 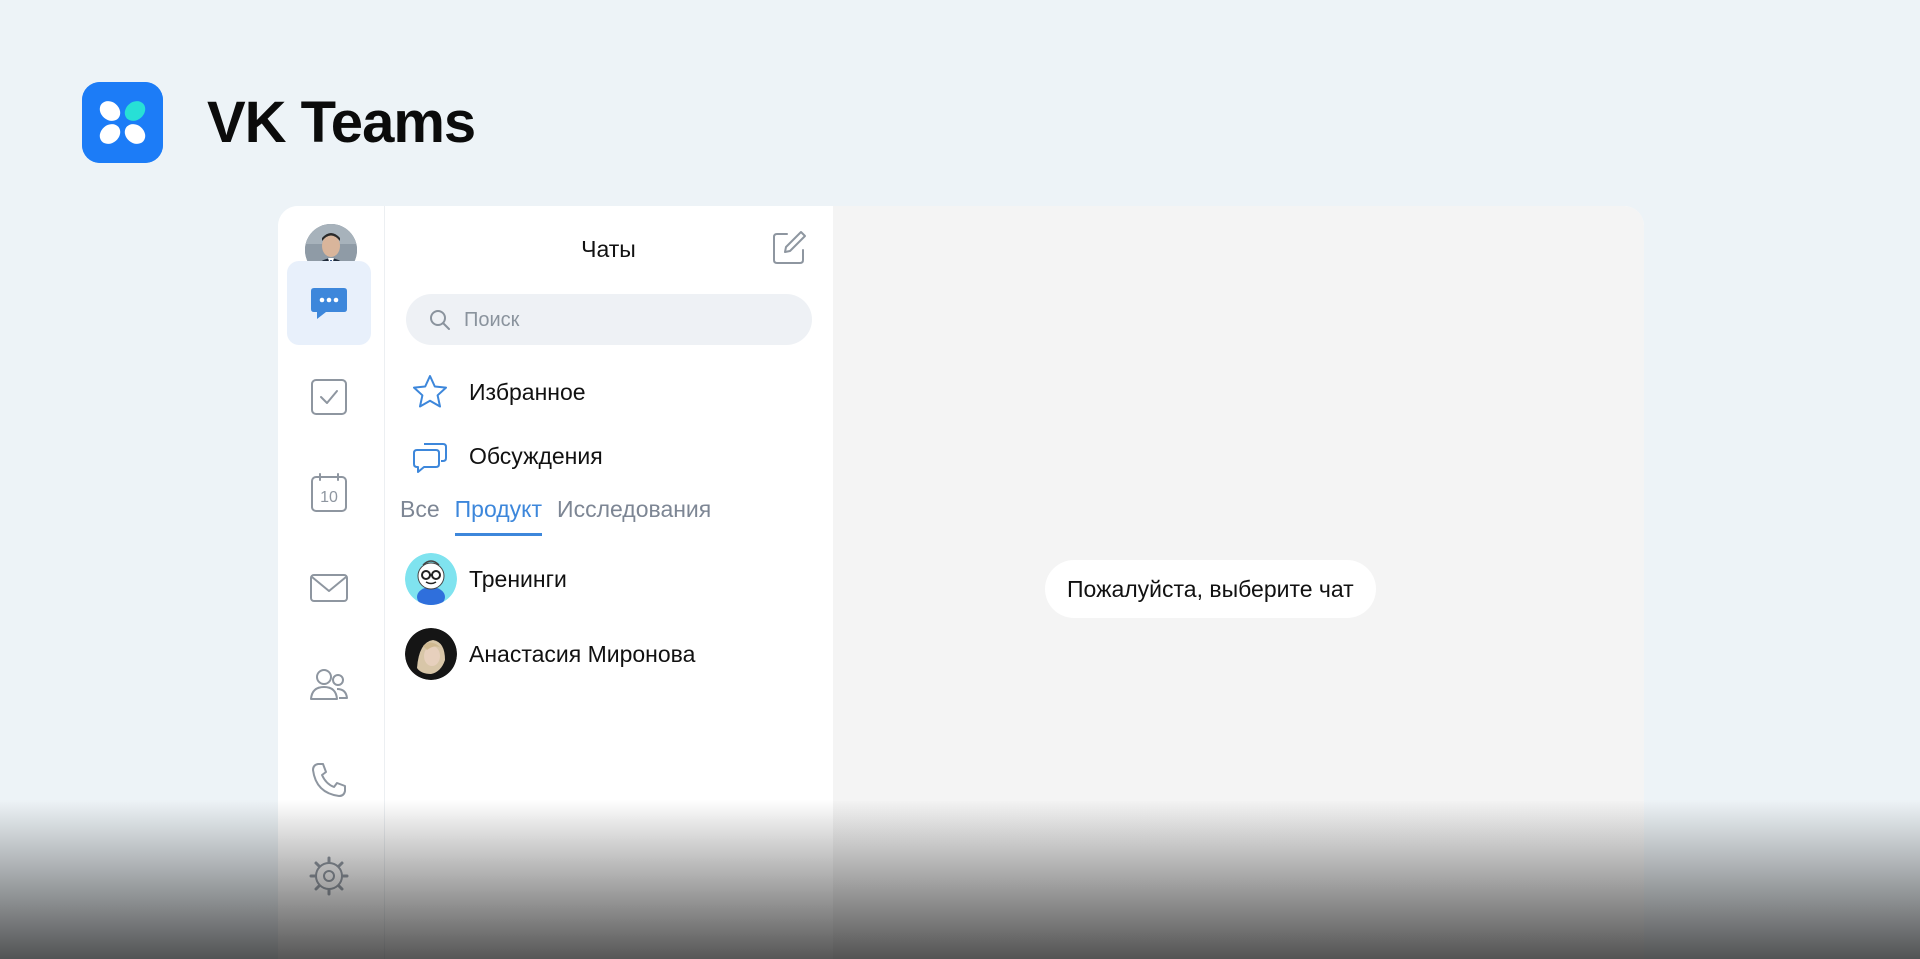 I want to click on rail-calendar-button: 10, so click(x=329, y=493).